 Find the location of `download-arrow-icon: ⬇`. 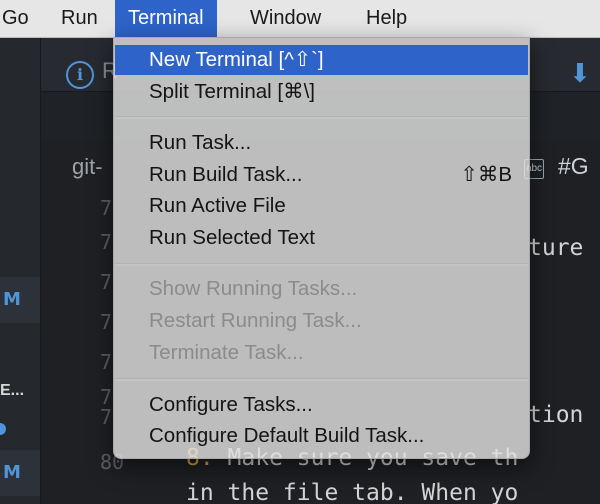

download-arrow-icon: ⬇ is located at coordinates (580, 73).